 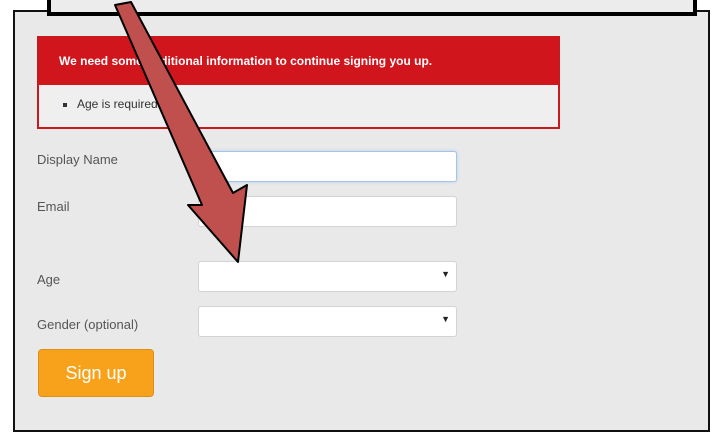 What do you see at coordinates (181, 132) in the screenshot?
I see `red-arrow-icon` at bounding box center [181, 132].